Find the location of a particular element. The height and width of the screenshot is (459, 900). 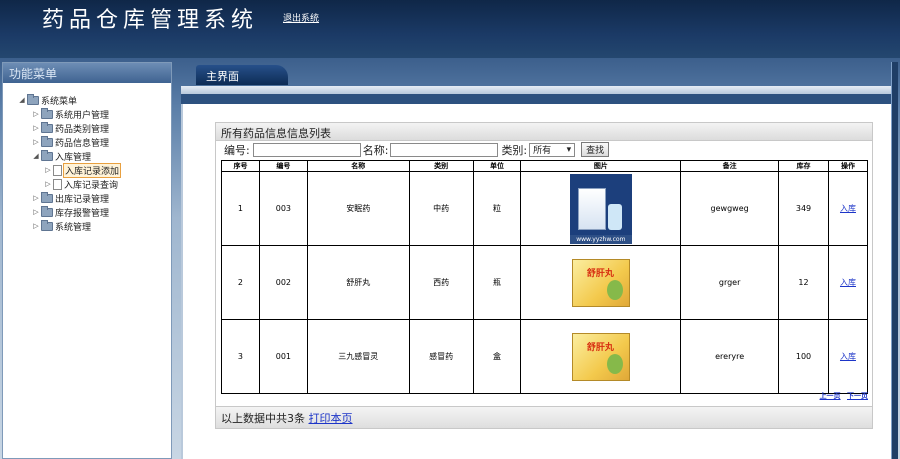

panel-edge is located at coordinates (894, 260).